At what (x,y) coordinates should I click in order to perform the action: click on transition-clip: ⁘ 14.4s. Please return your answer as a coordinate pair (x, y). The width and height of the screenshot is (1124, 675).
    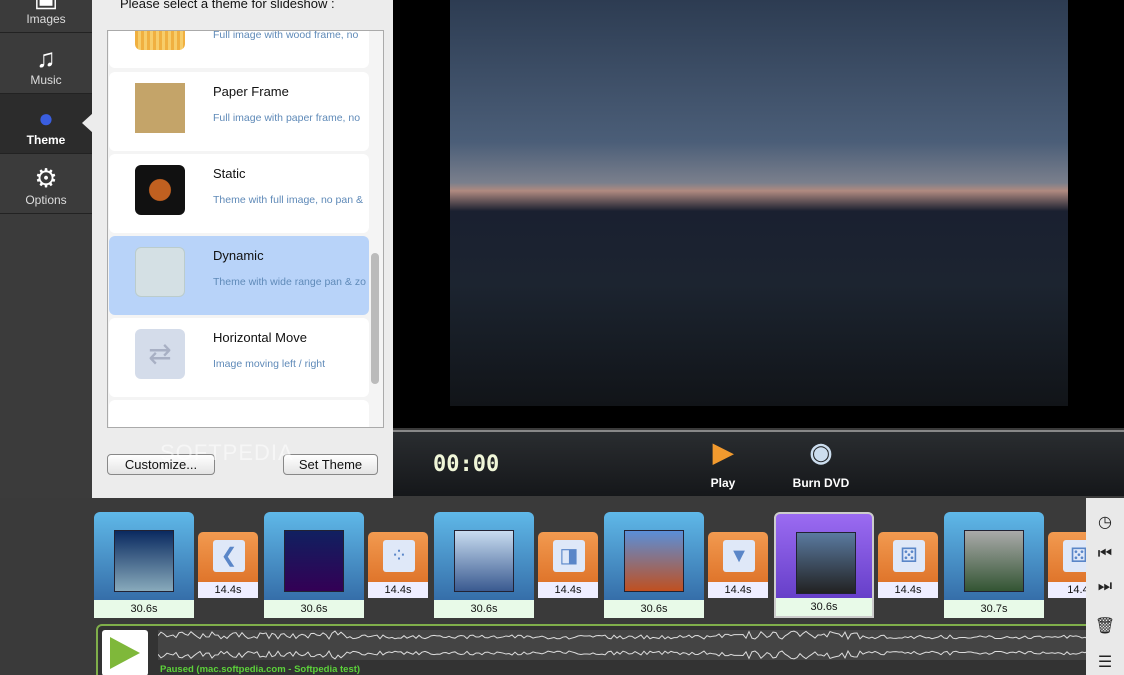
    Looking at the image, I should click on (398, 565).